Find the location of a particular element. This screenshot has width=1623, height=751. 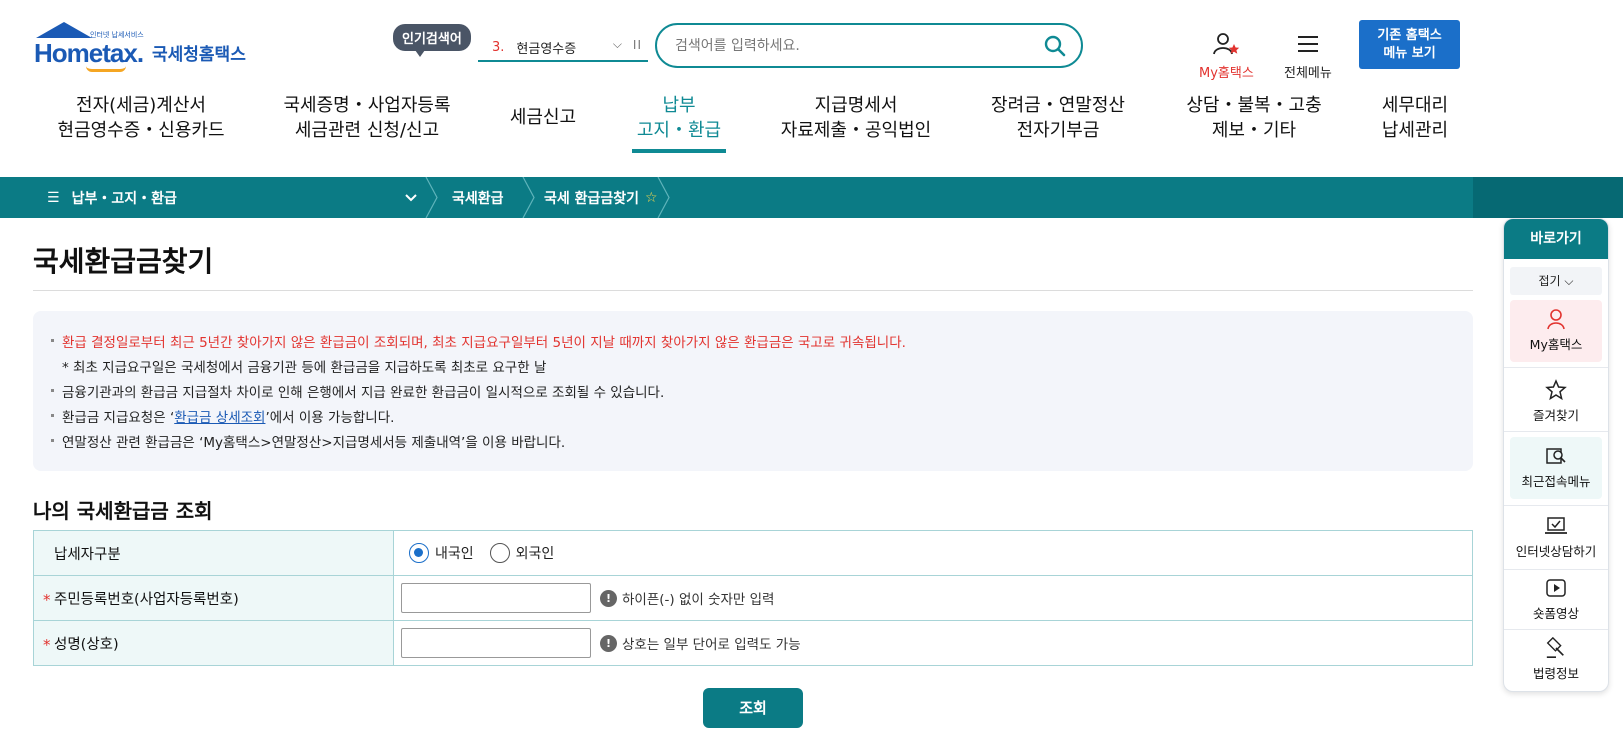

form-row-taxpayer-type: 납세자구분 내국인 외국인 is located at coordinates (753, 553).